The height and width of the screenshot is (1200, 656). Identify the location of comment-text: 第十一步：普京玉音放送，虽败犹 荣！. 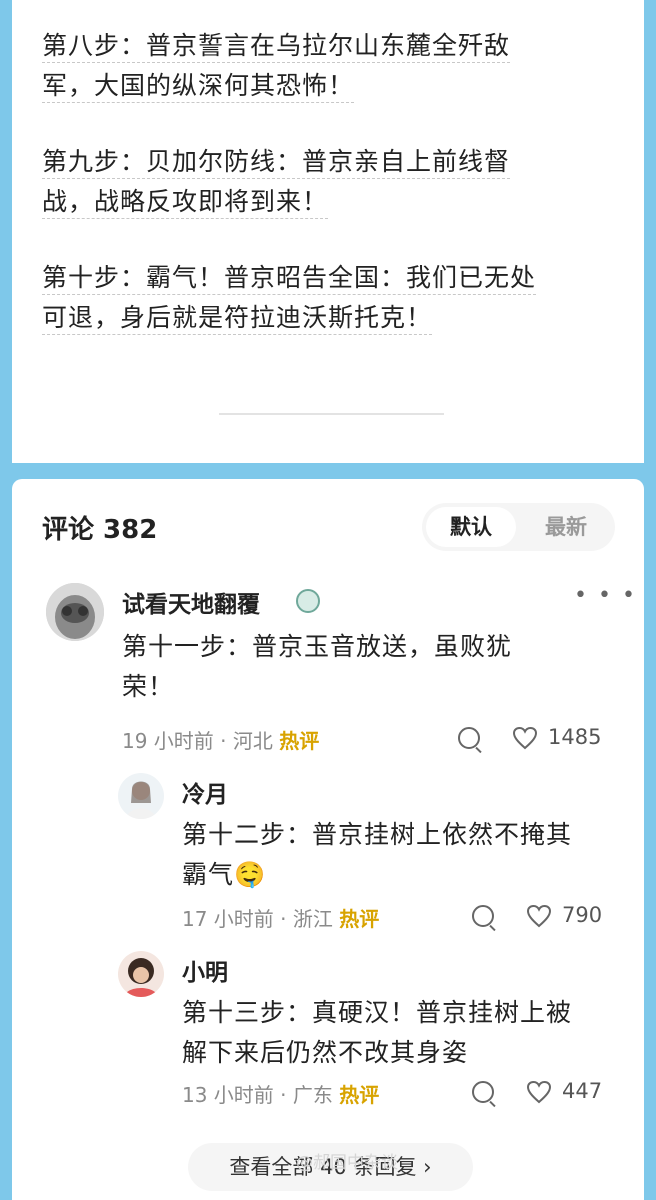
(317, 667).